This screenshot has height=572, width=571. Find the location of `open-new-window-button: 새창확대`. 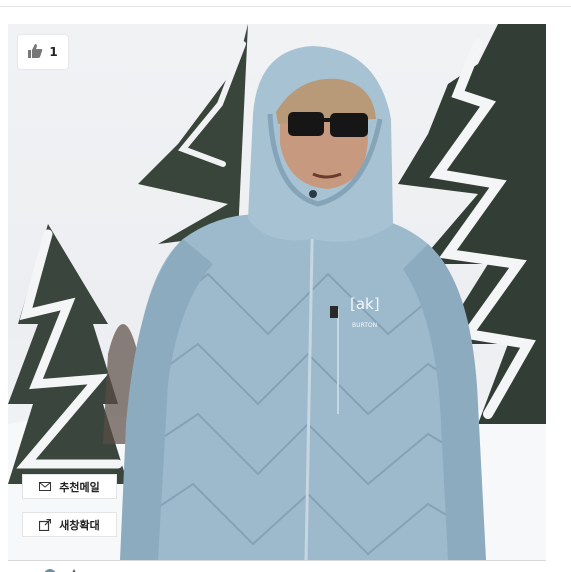

open-new-window-button: 새창확대 is located at coordinates (69, 524).